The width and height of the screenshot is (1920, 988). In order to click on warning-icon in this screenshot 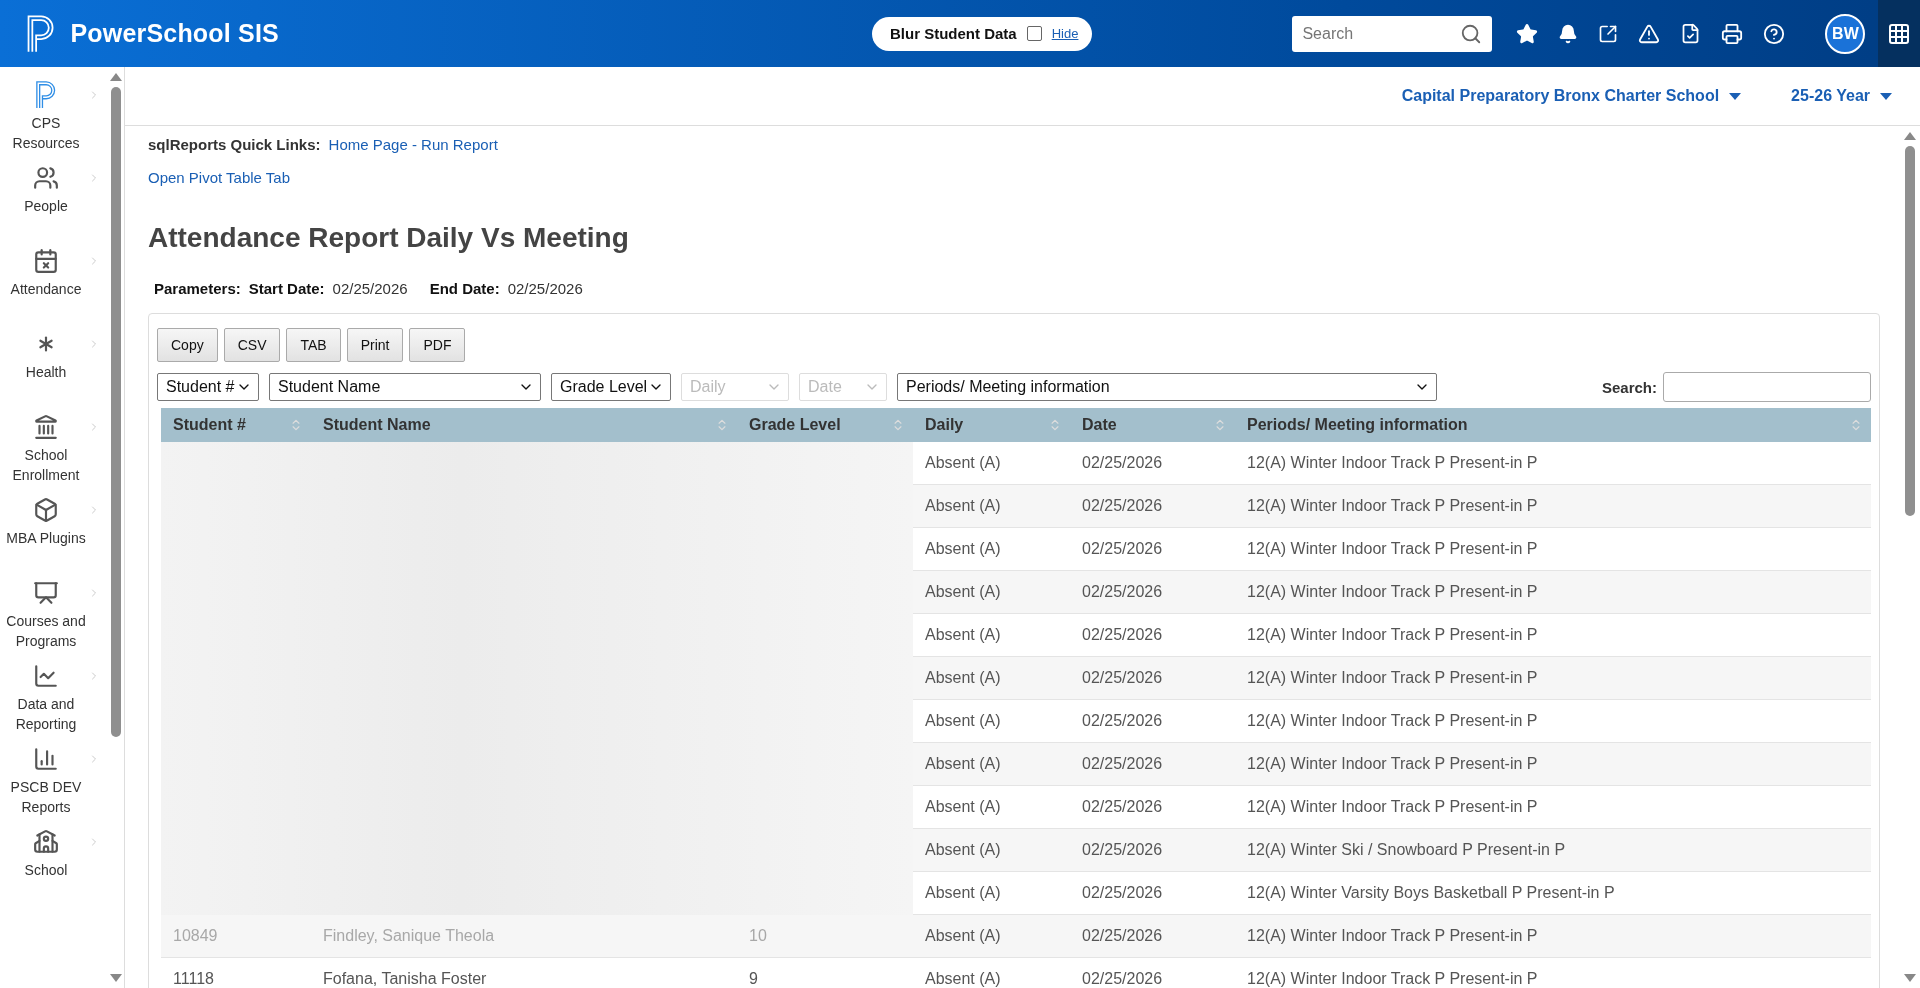, I will do `click(1649, 33)`.